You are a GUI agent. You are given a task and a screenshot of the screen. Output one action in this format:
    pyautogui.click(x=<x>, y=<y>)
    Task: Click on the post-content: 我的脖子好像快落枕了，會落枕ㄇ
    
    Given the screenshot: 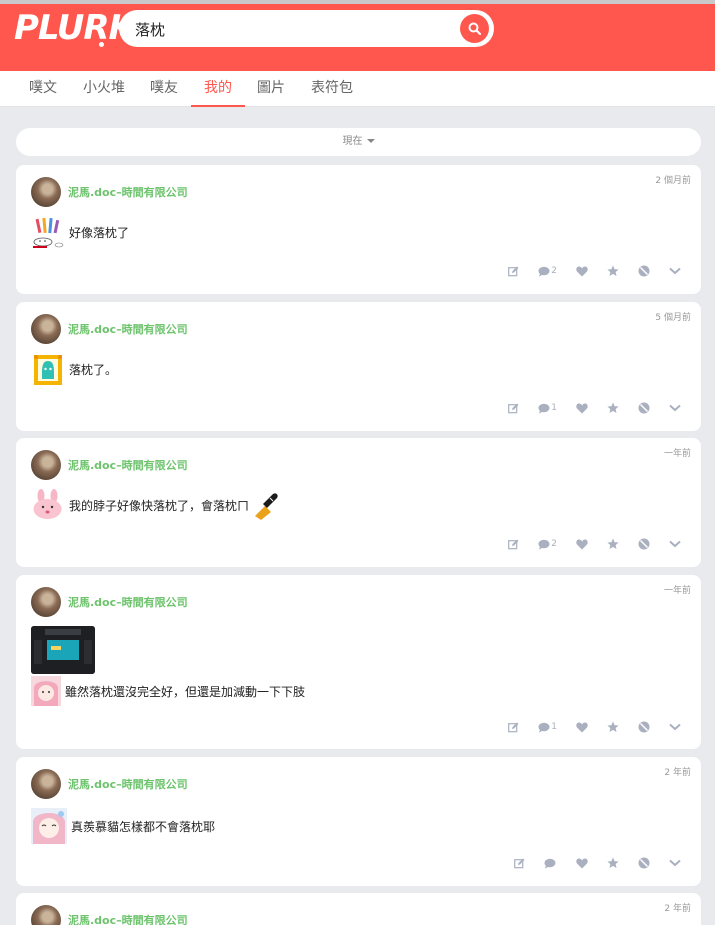 What is the action you would take?
    pyautogui.click(x=156, y=505)
    